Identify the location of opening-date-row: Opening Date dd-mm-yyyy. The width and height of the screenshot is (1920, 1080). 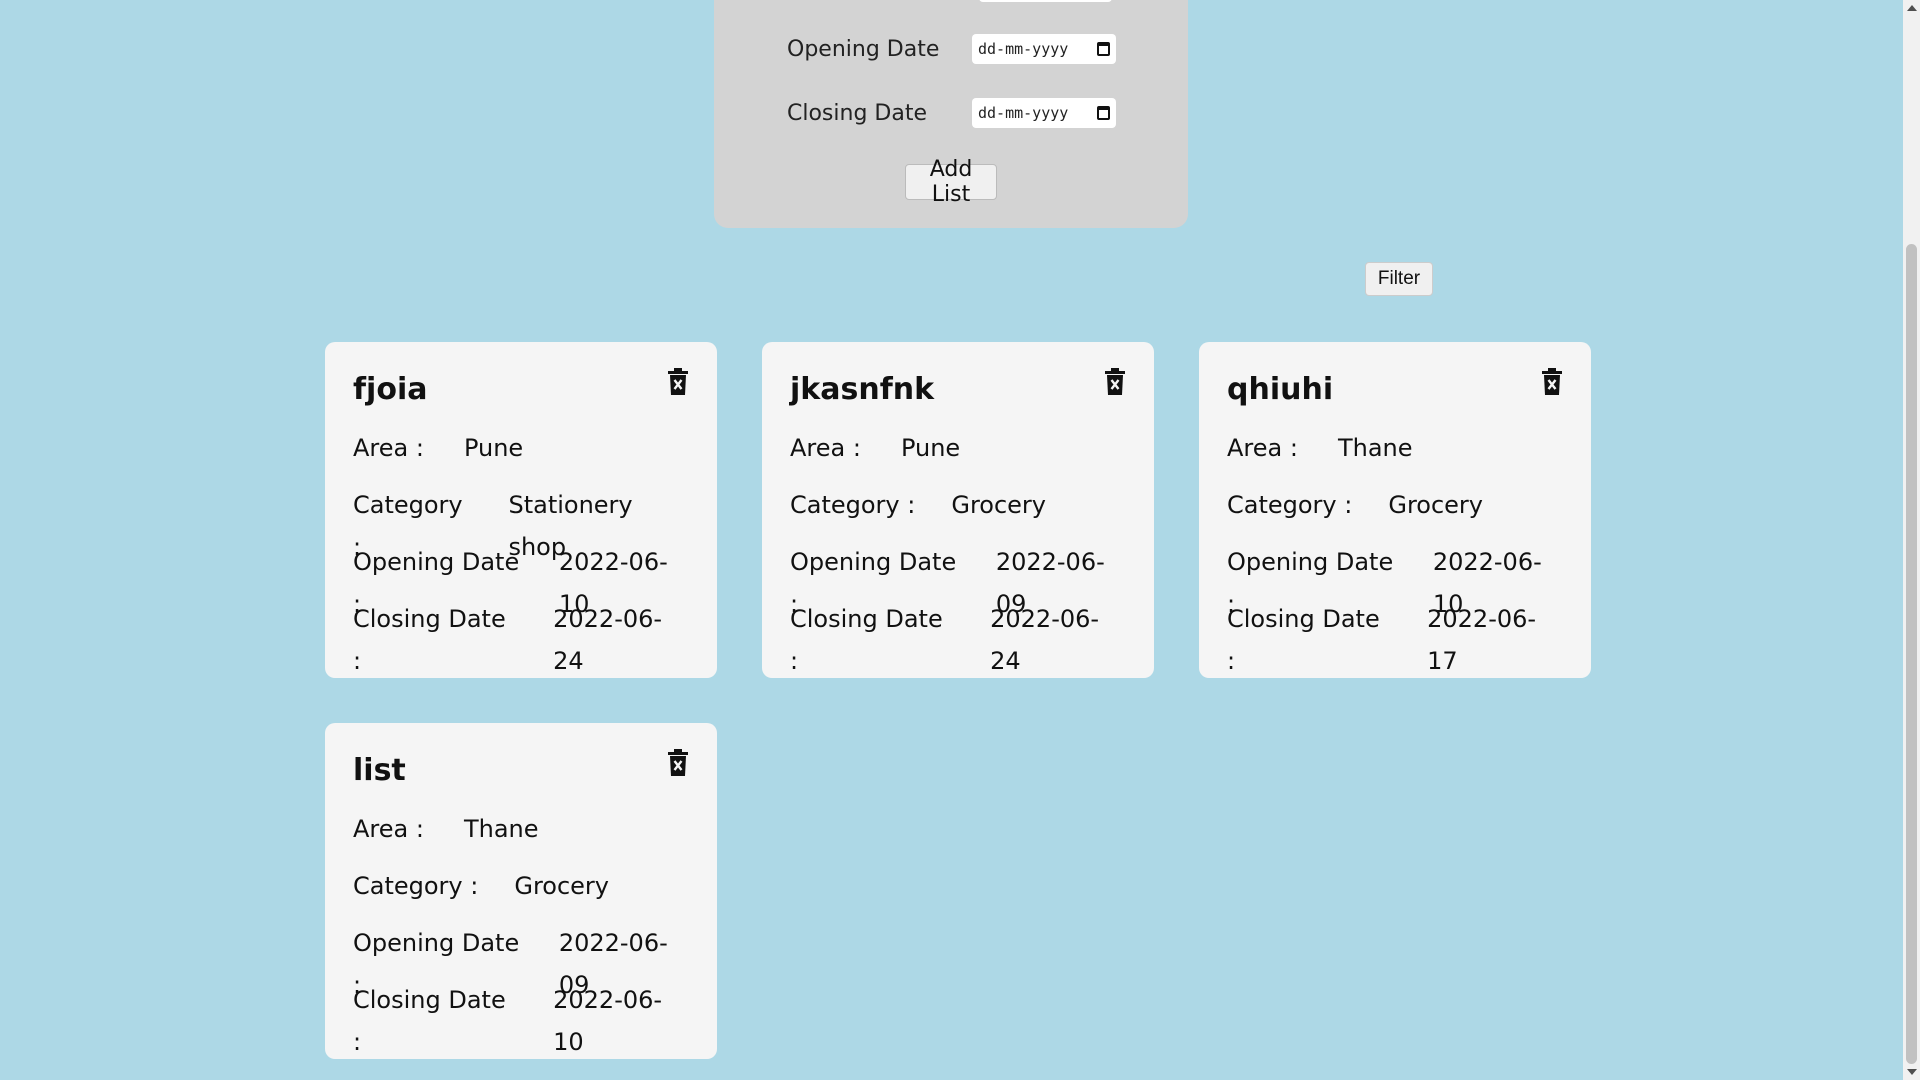
(951, 49).